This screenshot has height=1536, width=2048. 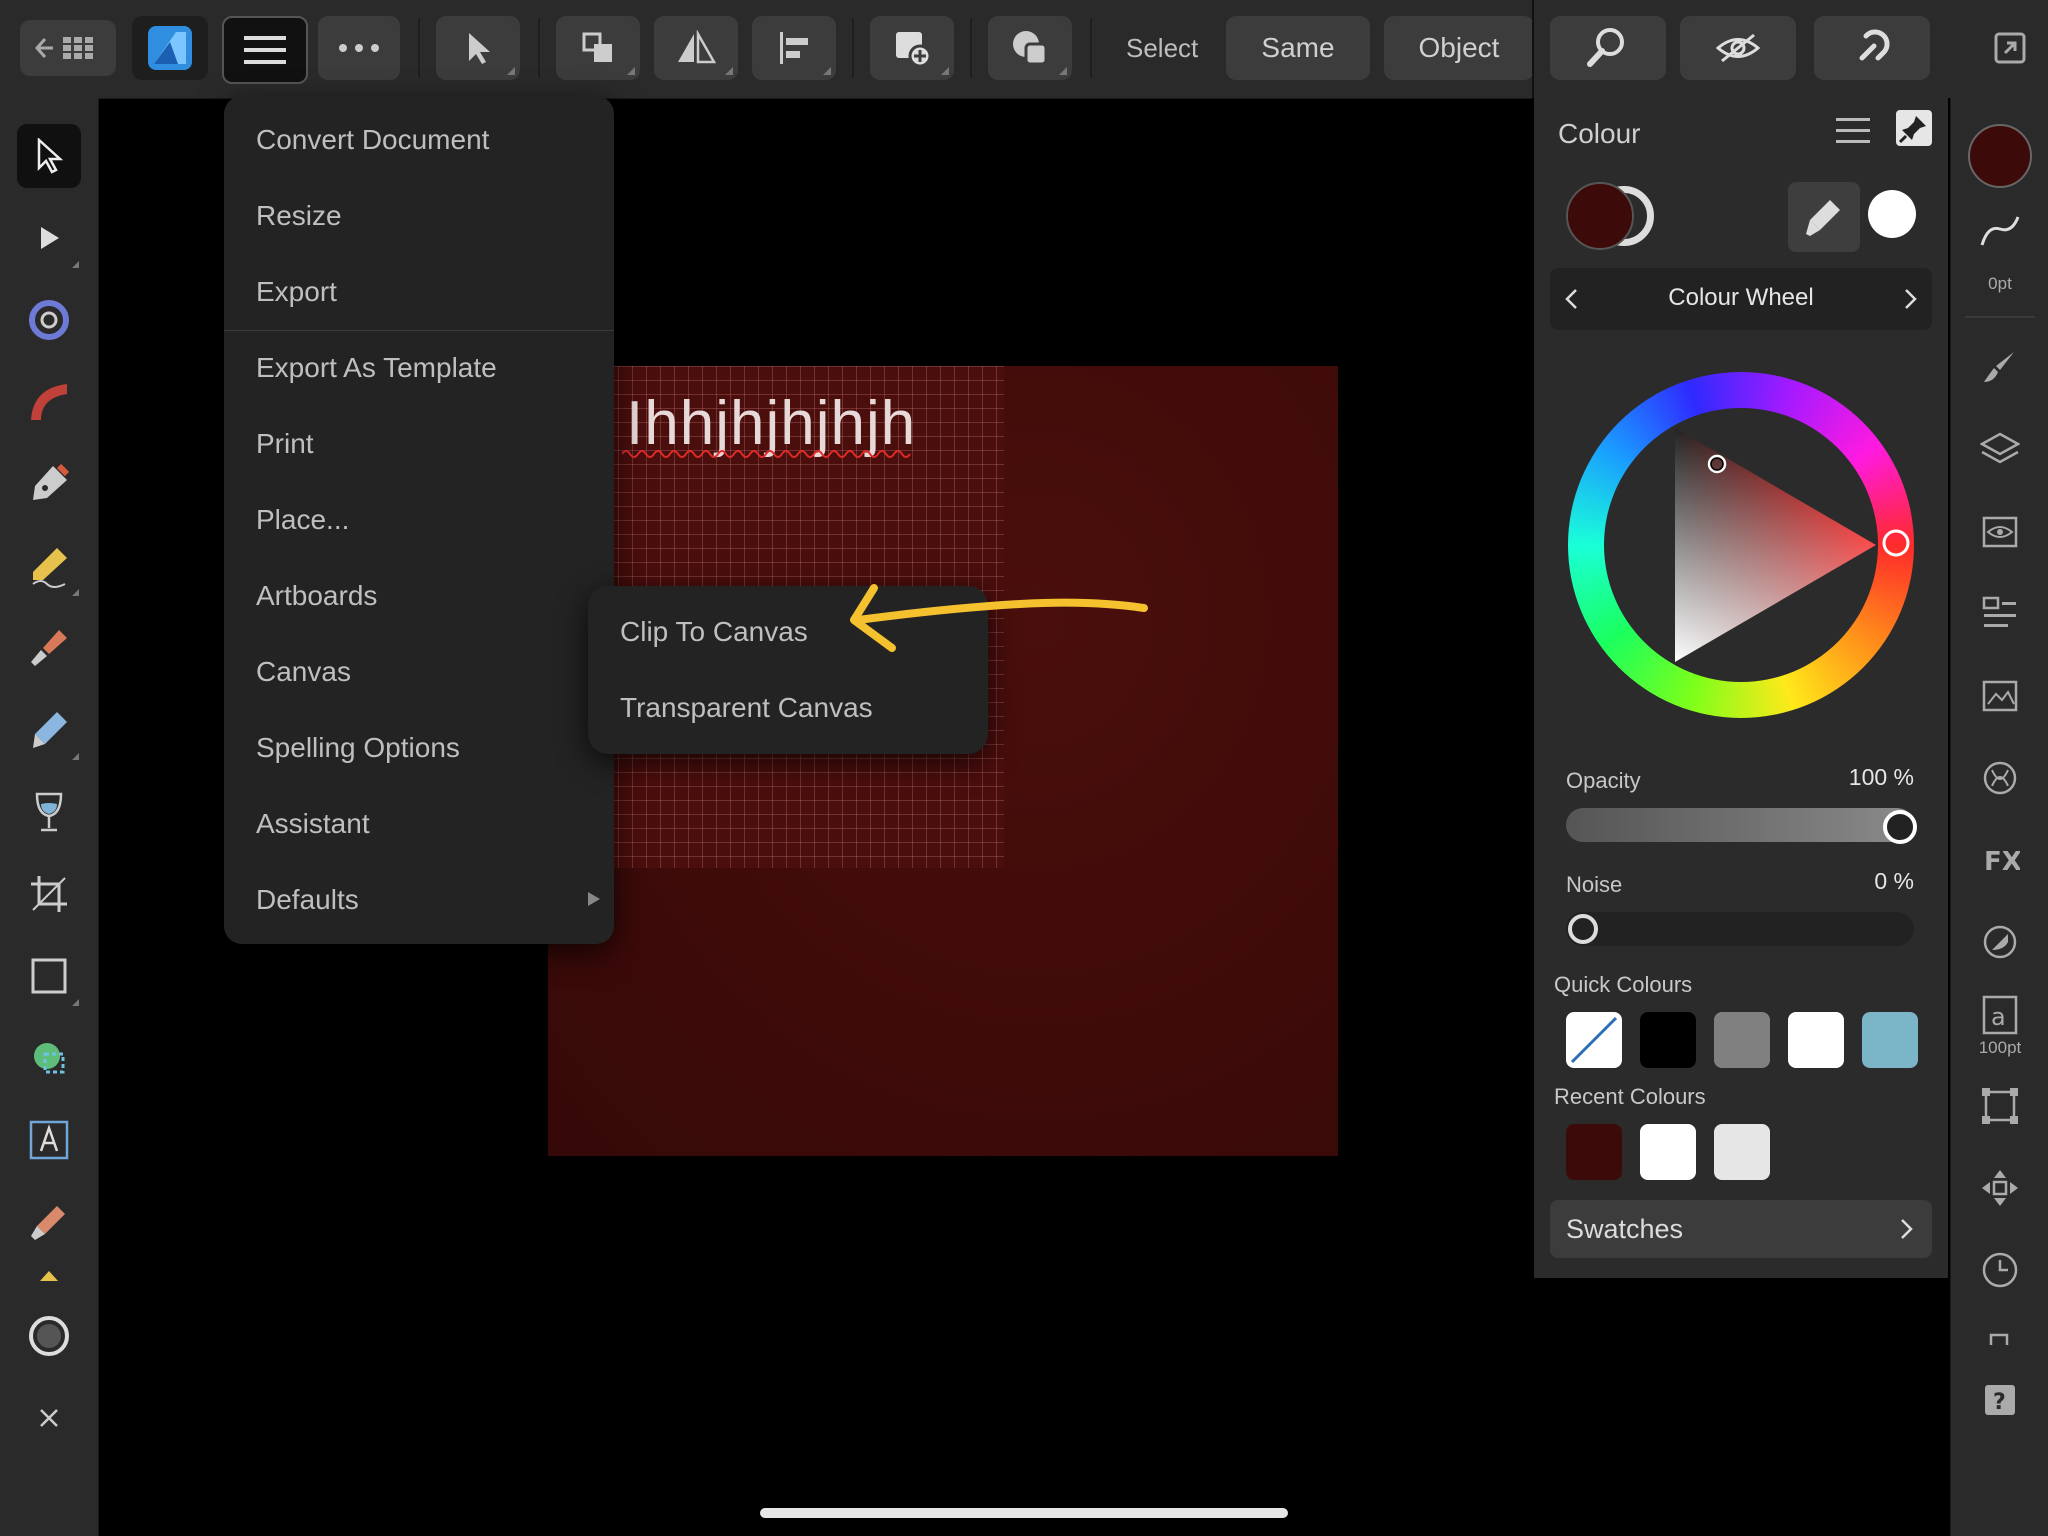 What do you see at coordinates (1024, 1513) in the screenshot?
I see `home-indicator` at bounding box center [1024, 1513].